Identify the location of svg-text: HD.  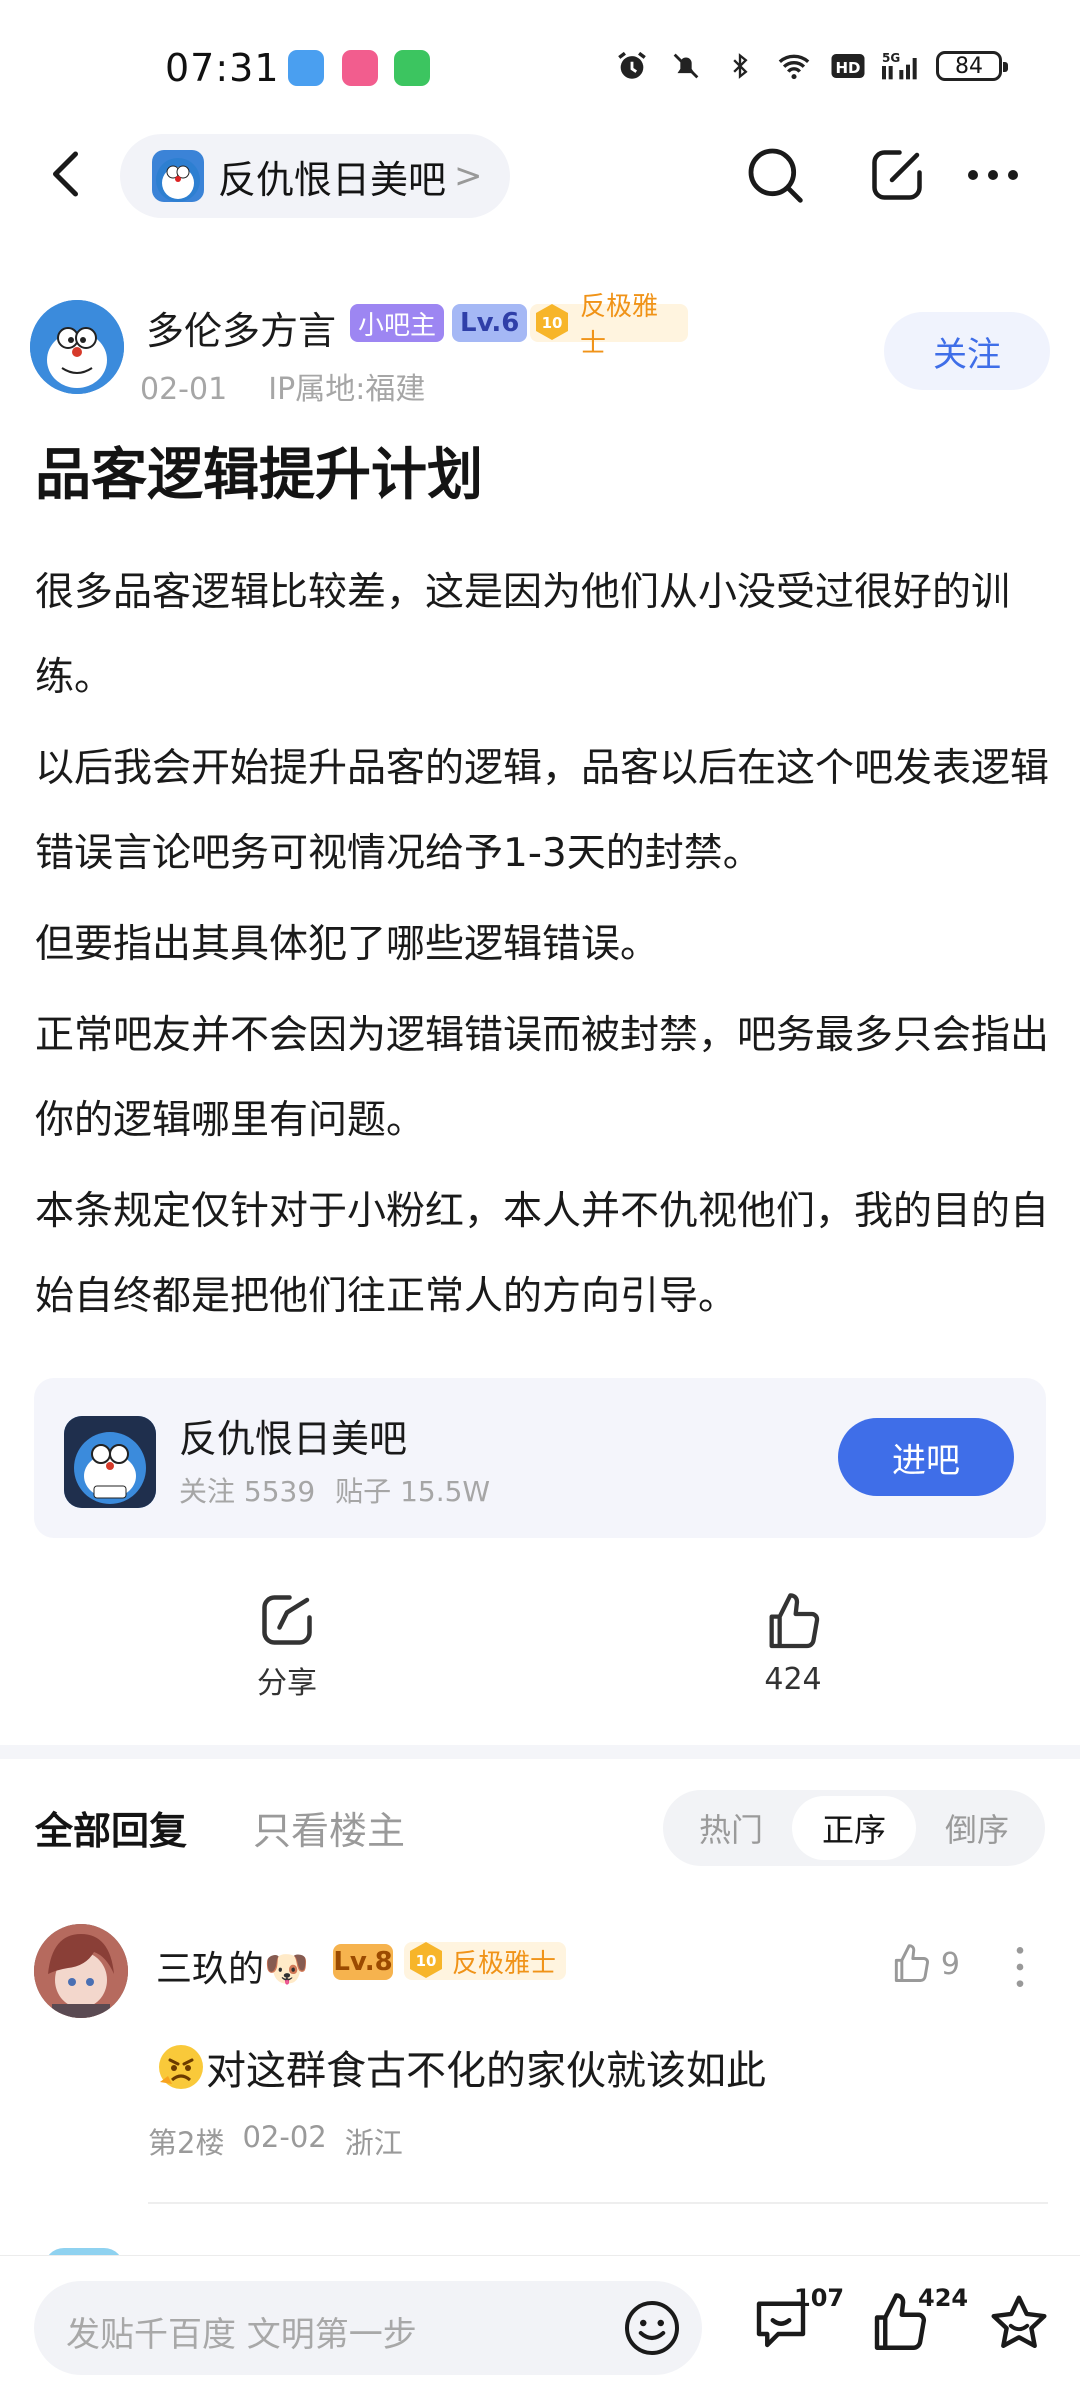
(847, 68).